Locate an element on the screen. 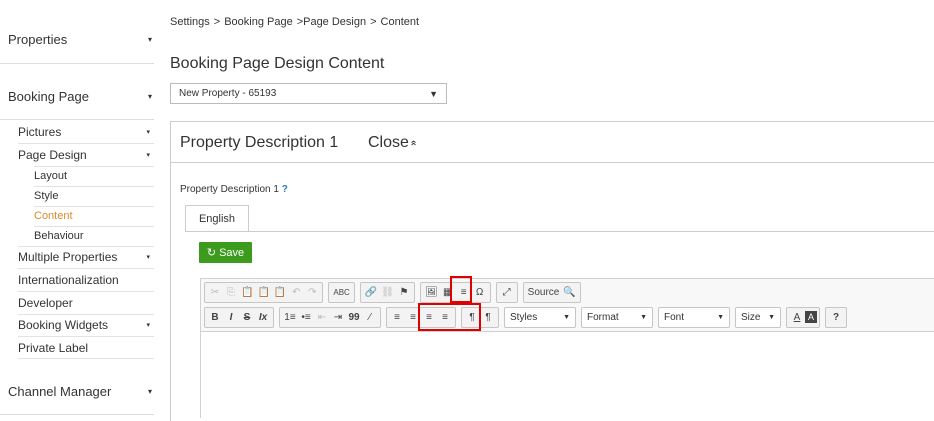  sidebar-item-page-design: Page Design ▾ is located at coordinates (86, 155).